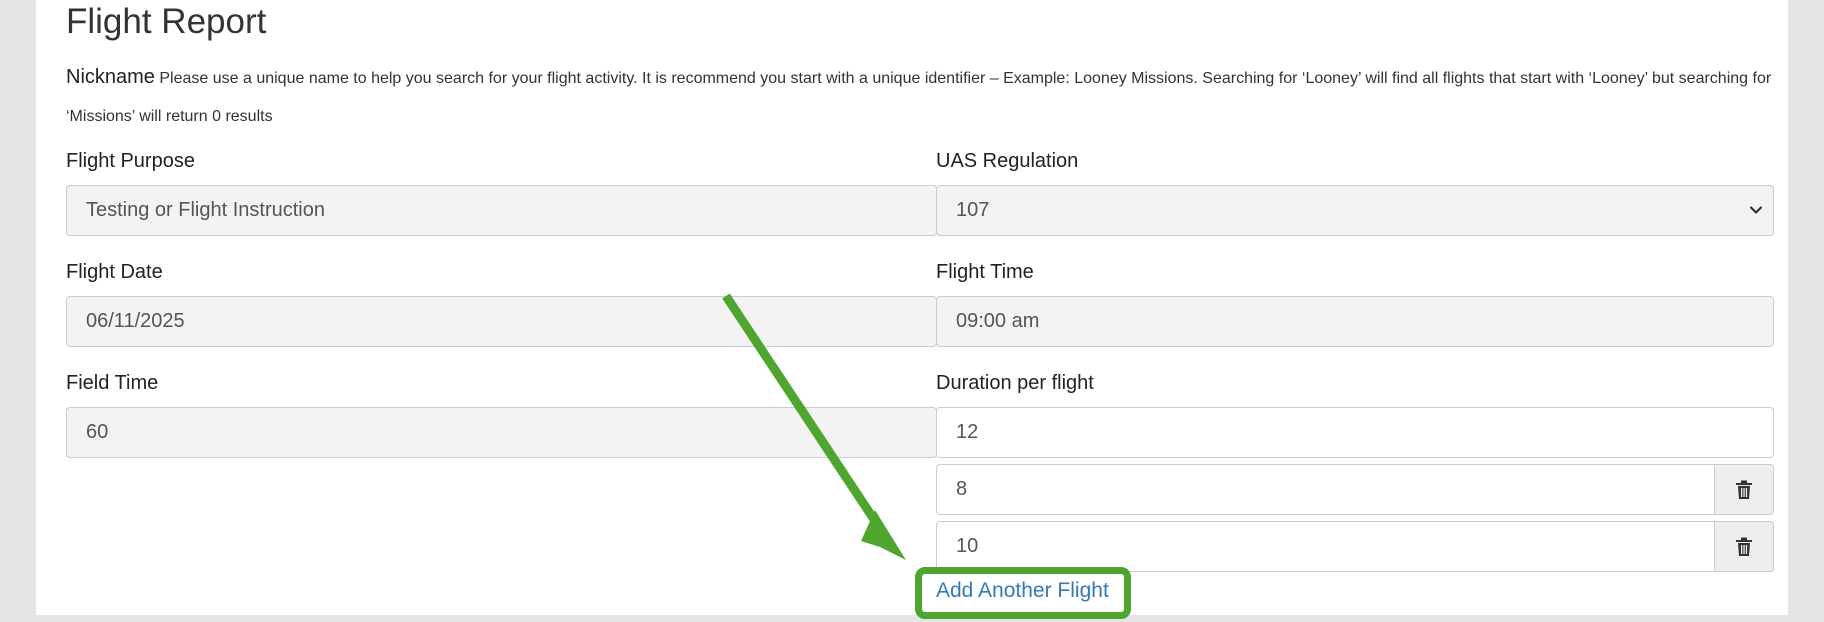 Image resolution: width=1824 pixels, height=622 pixels. Describe the element at coordinates (130, 161) in the screenshot. I see `flight-purpose-label: Flight Purpose` at that location.